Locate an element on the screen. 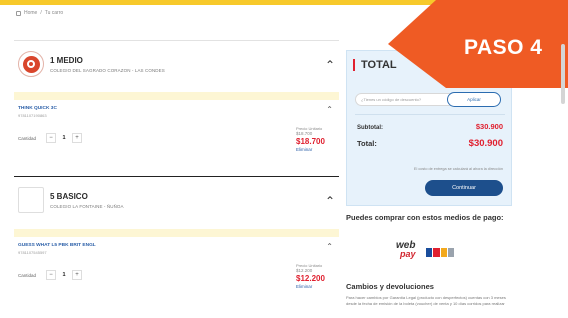 The width and height of the screenshot is (568, 318). total-row: Total: $30.900 is located at coordinates (430, 143).